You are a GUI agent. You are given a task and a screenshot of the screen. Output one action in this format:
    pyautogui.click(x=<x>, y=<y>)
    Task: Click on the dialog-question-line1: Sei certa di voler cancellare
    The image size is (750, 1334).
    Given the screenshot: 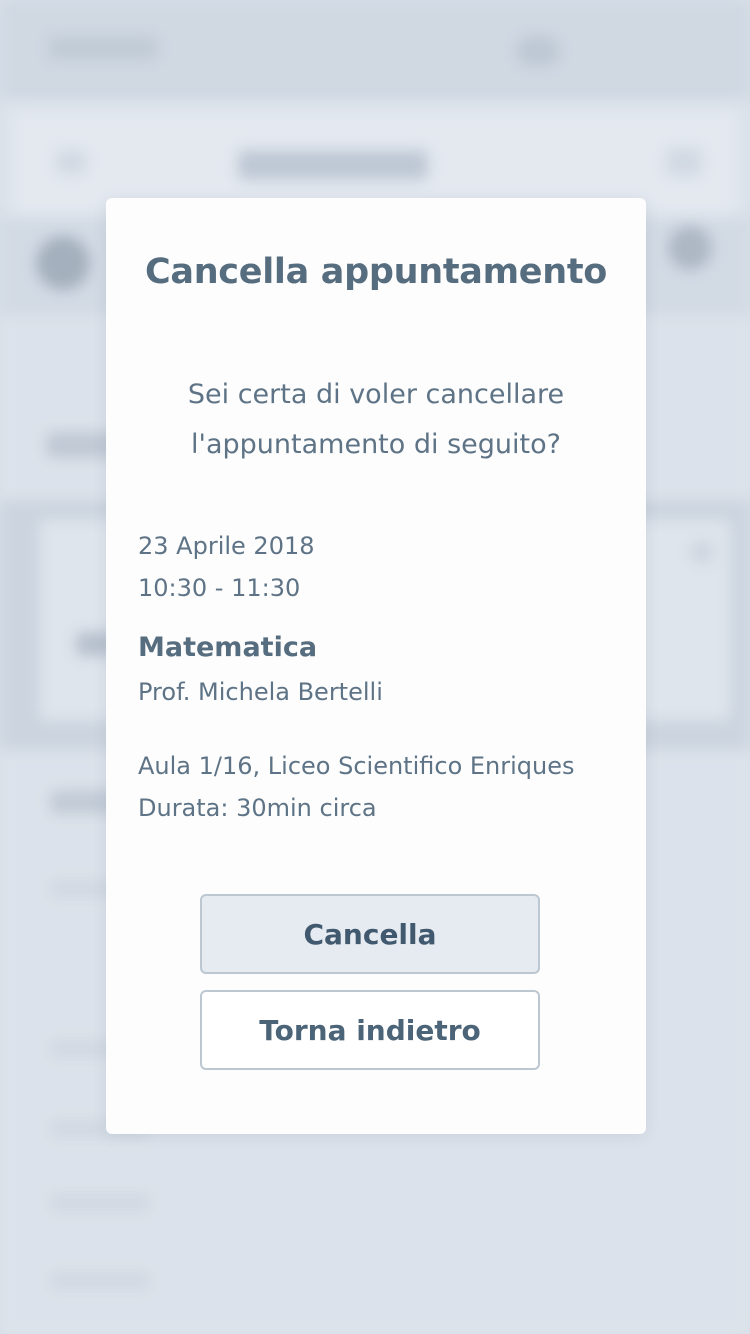 What is the action you would take?
    pyautogui.click(x=376, y=394)
    